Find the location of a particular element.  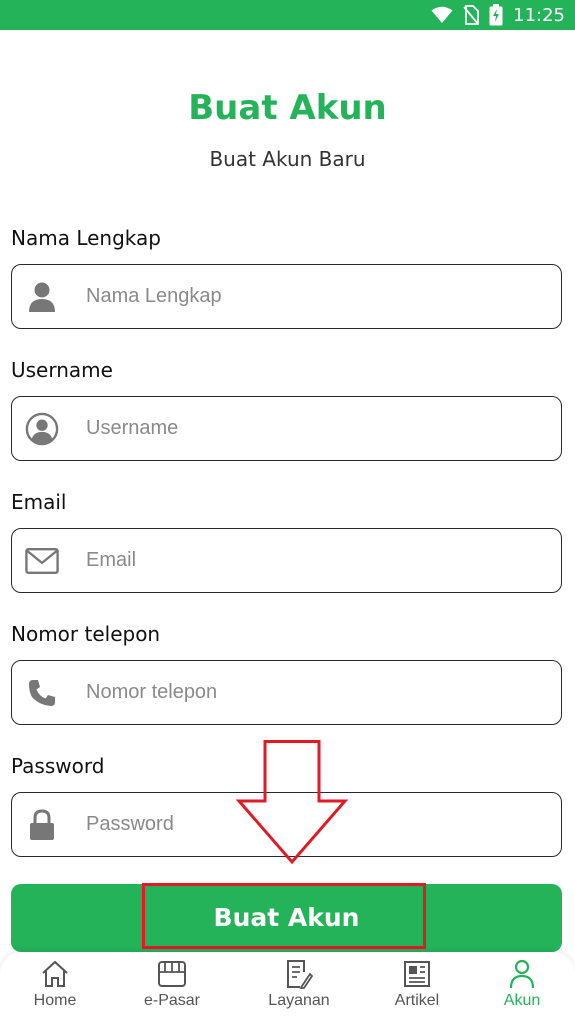

nav-label-akun: Akun is located at coordinates (522, 1000).